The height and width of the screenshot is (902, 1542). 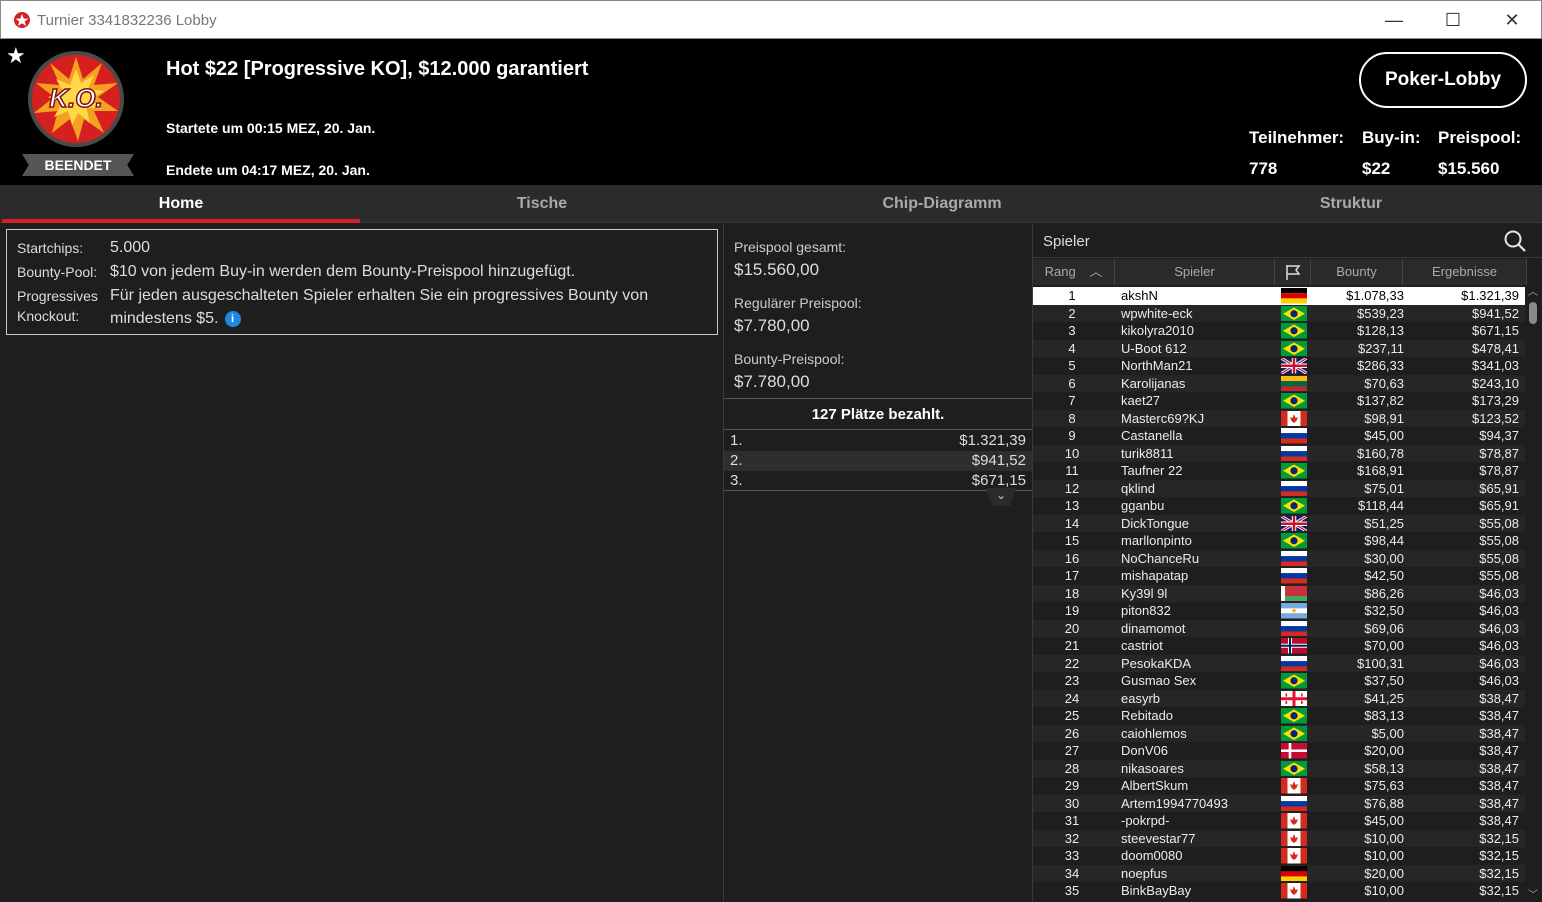 What do you see at coordinates (1443, 80) in the screenshot?
I see `poker-lobby-button: Poker-Lobby` at bounding box center [1443, 80].